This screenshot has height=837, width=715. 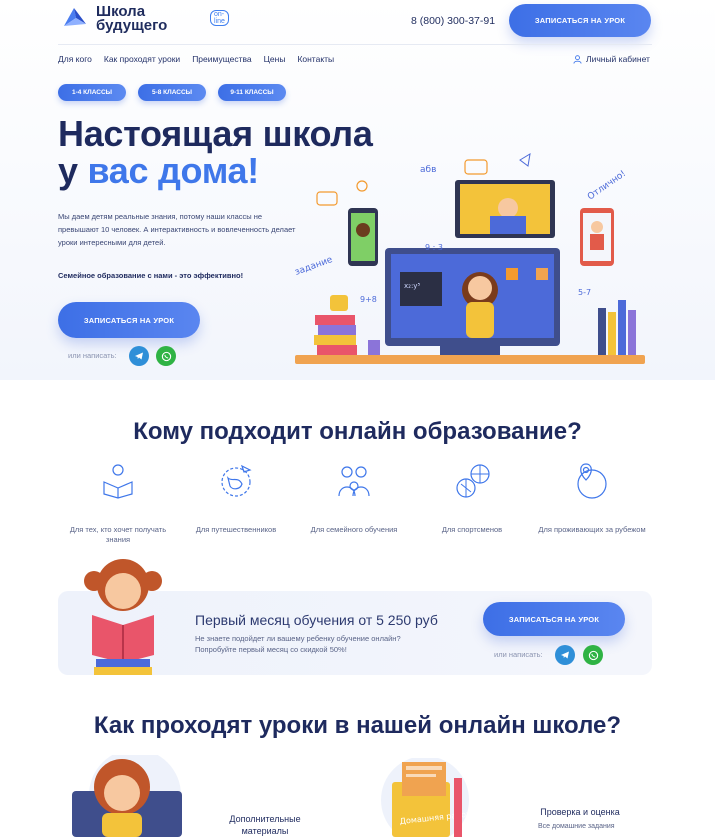 I want to click on nav-item-for-whom: Для кого, so click(x=75, y=59).